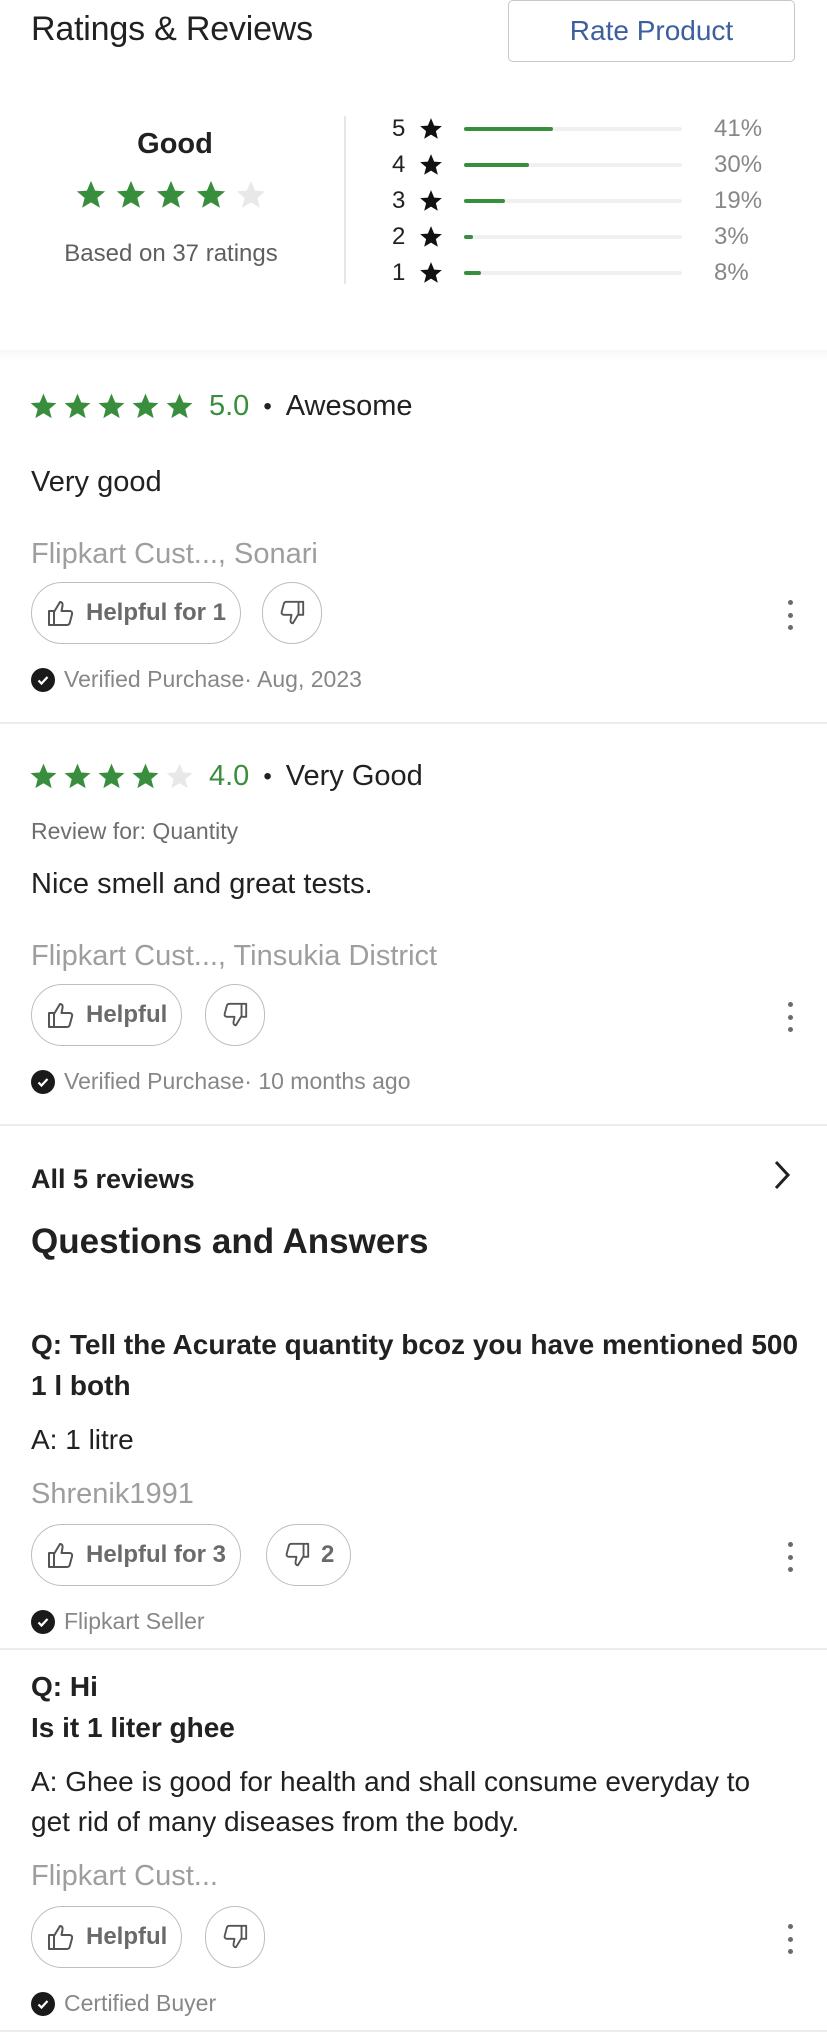 Image resolution: width=827 pixels, height=2041 pixels. I want to click on answer-text: A: 1 litre, so click(82, 1439).